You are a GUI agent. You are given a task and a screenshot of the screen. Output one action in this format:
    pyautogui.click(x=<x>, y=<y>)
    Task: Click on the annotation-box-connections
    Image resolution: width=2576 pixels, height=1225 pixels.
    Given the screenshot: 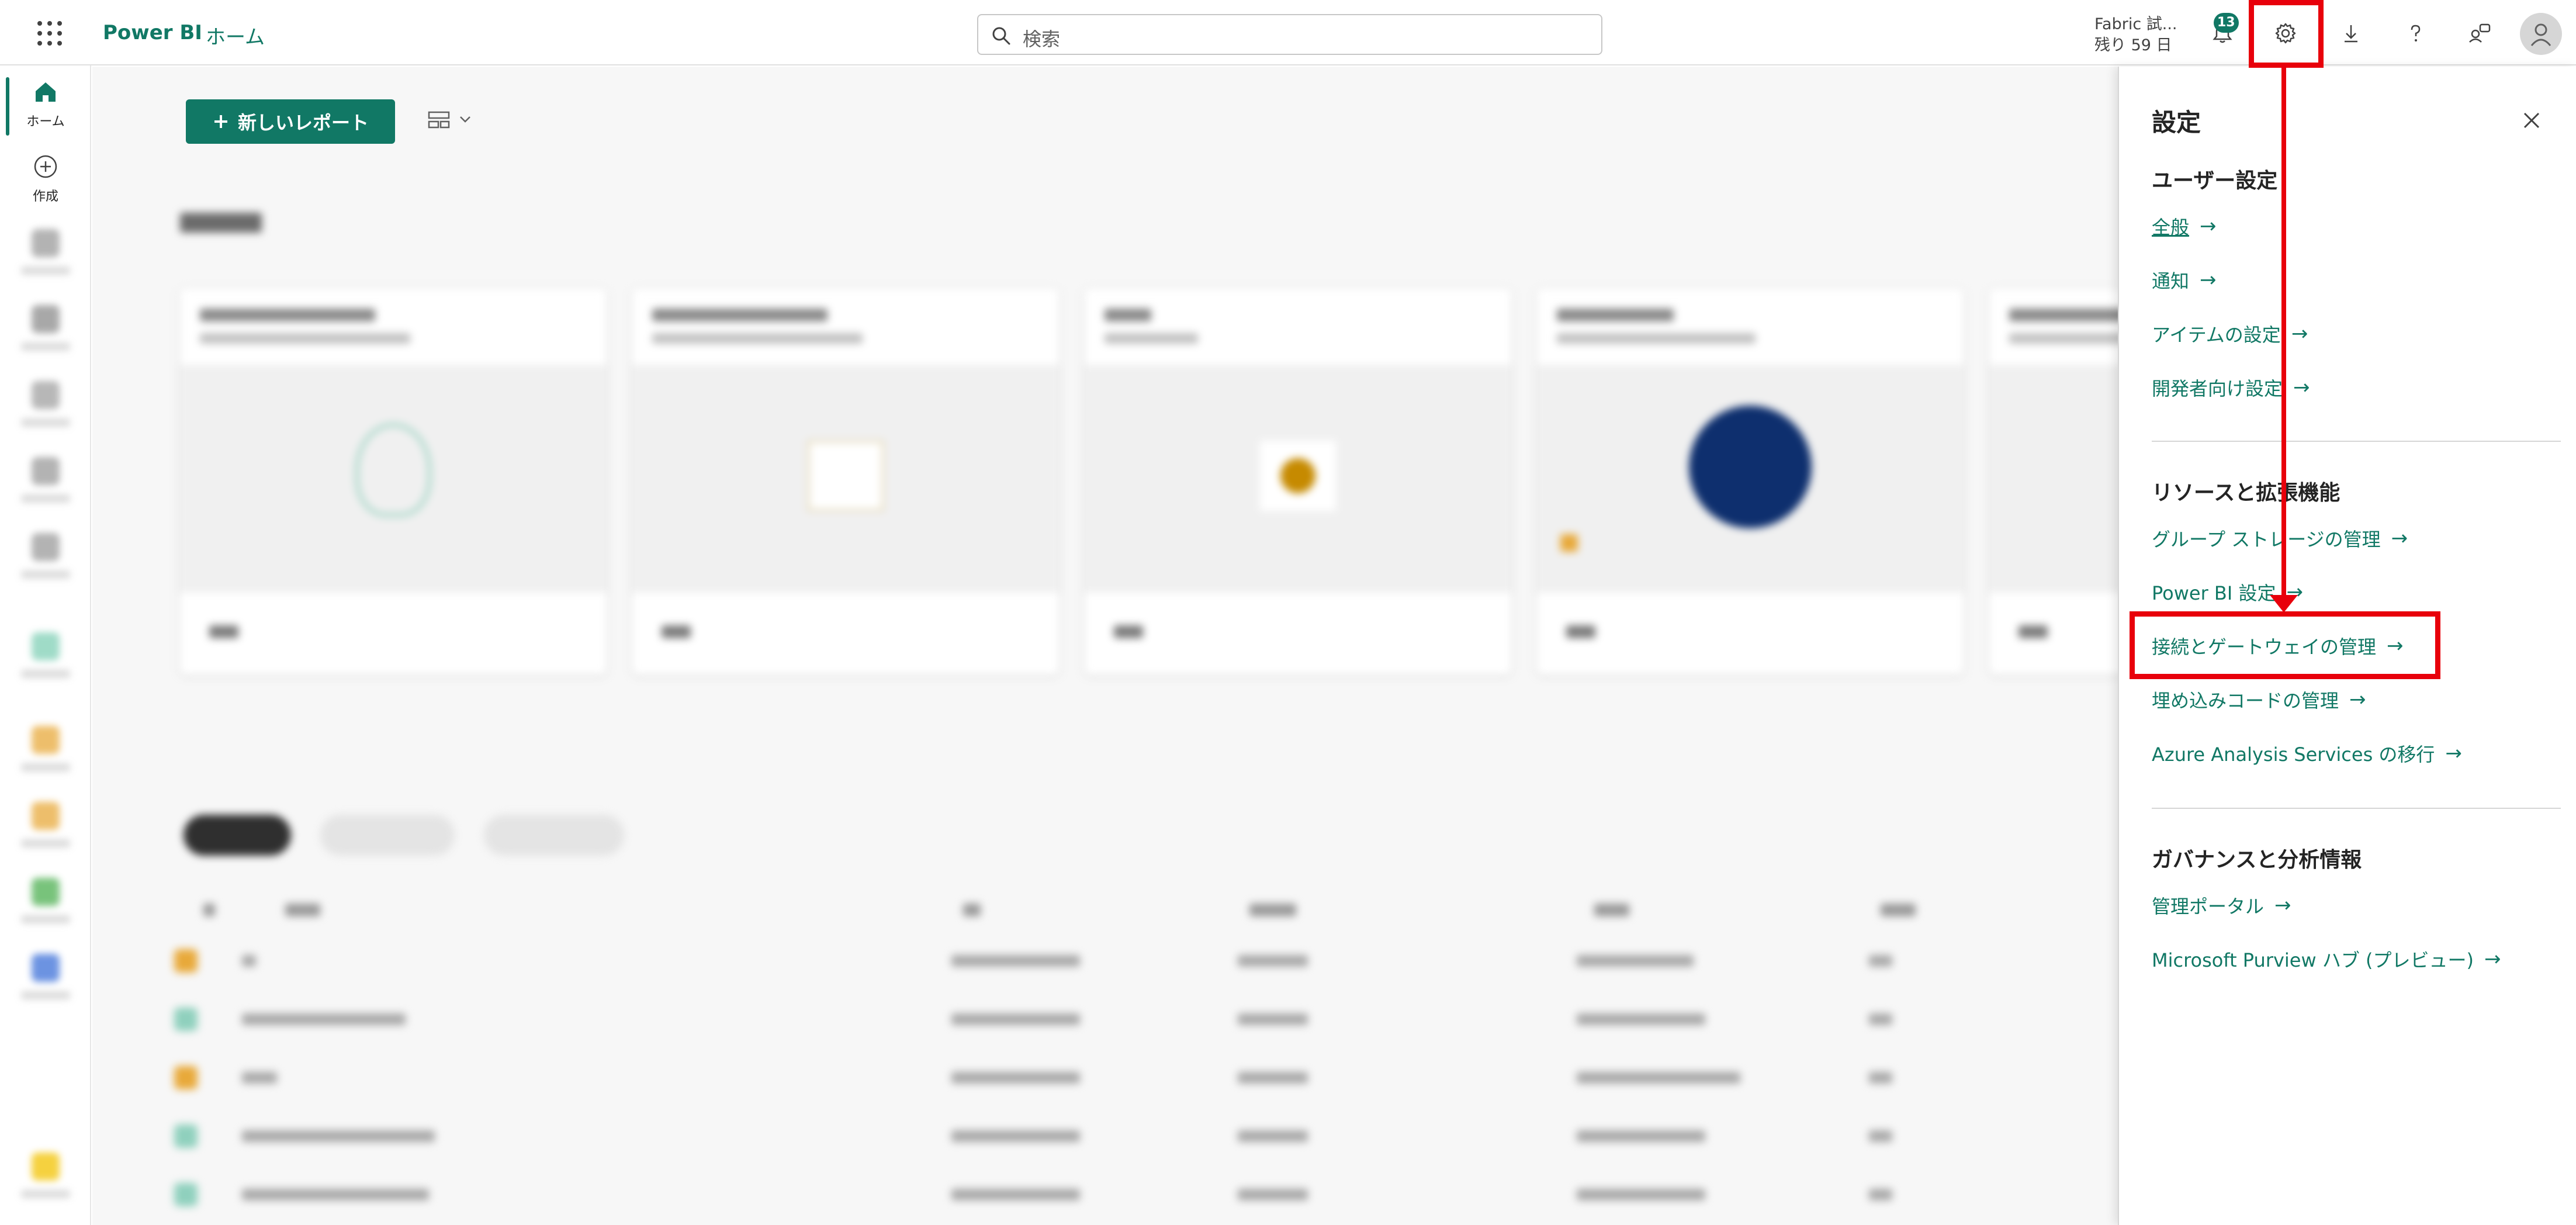 What is the action you would take?
    pyautogui.click(x=2285, y=645)
    